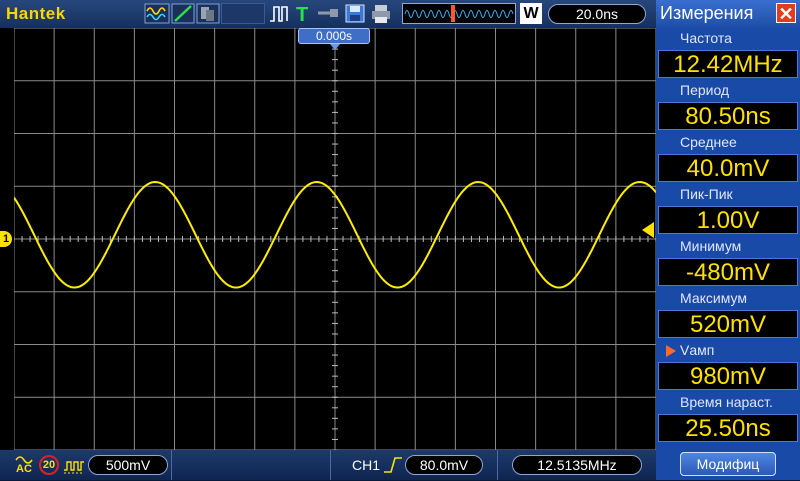 This screenshot has height=481, width=800. I want to click on measurement-label: Пик-Пик, so click(728, 194).